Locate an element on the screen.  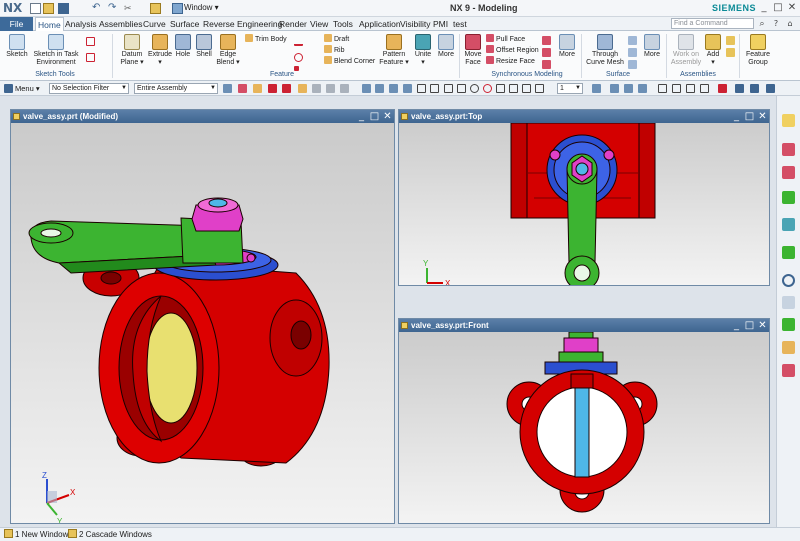
maximize-button: □ is located at coordinates (778, 8).